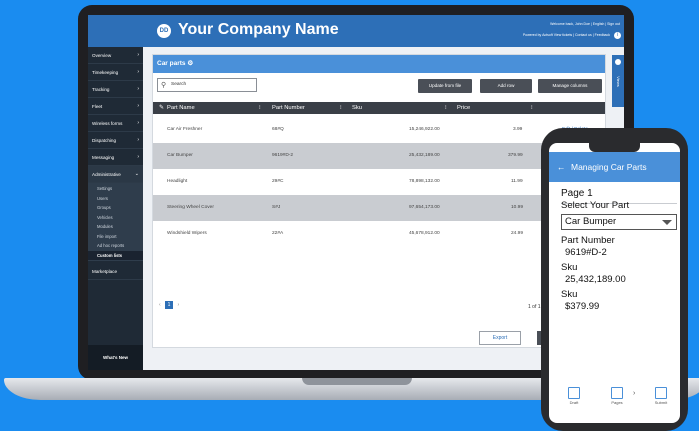  Describe the element at coordinates (278, 181) in the screenshot. I see `cell-part-number: 29#C` at that location.